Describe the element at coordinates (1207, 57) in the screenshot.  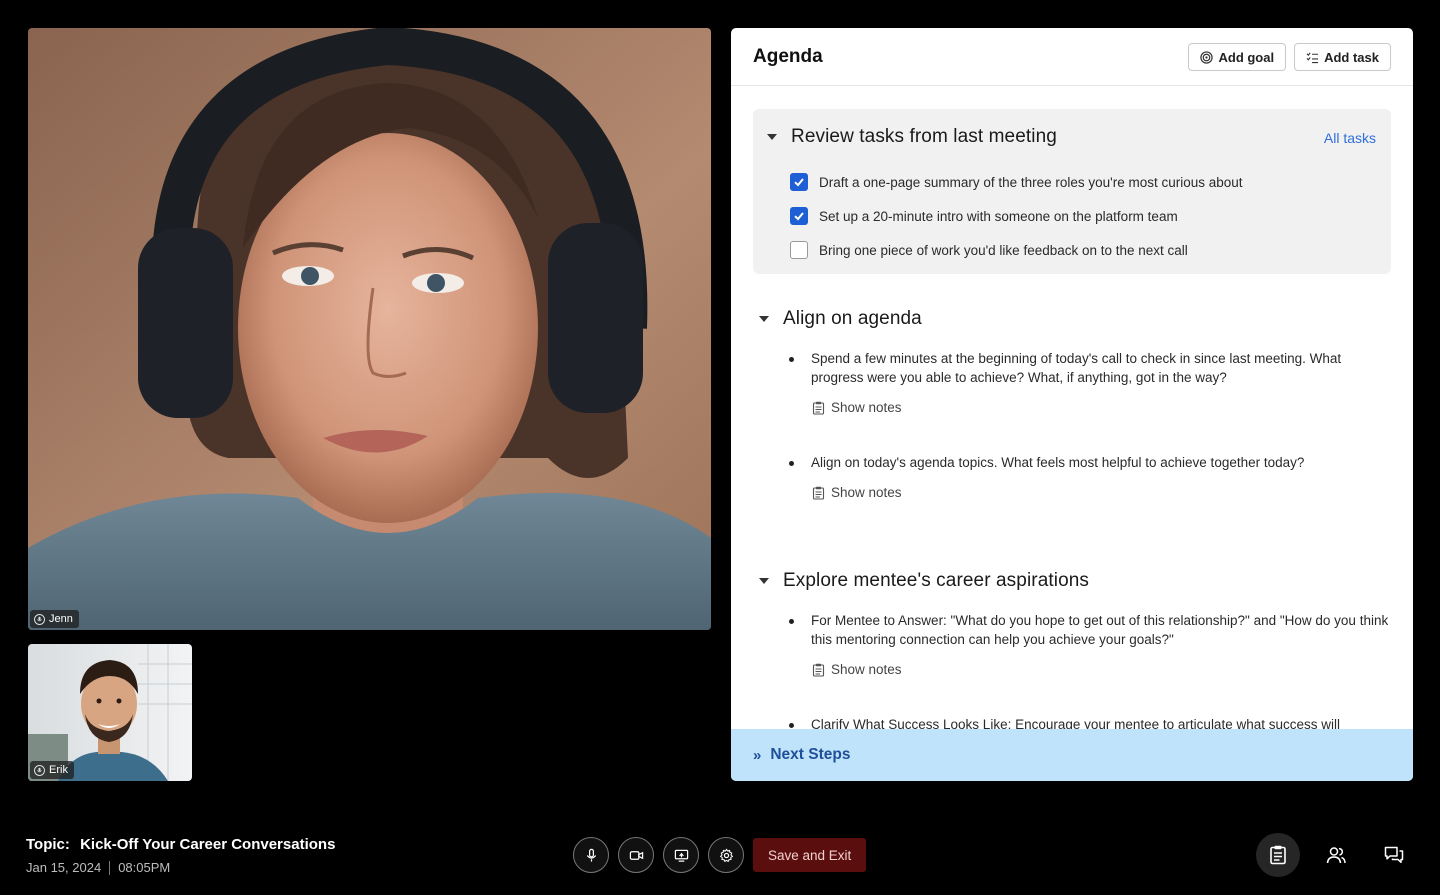
I see `target-icon` at that location.